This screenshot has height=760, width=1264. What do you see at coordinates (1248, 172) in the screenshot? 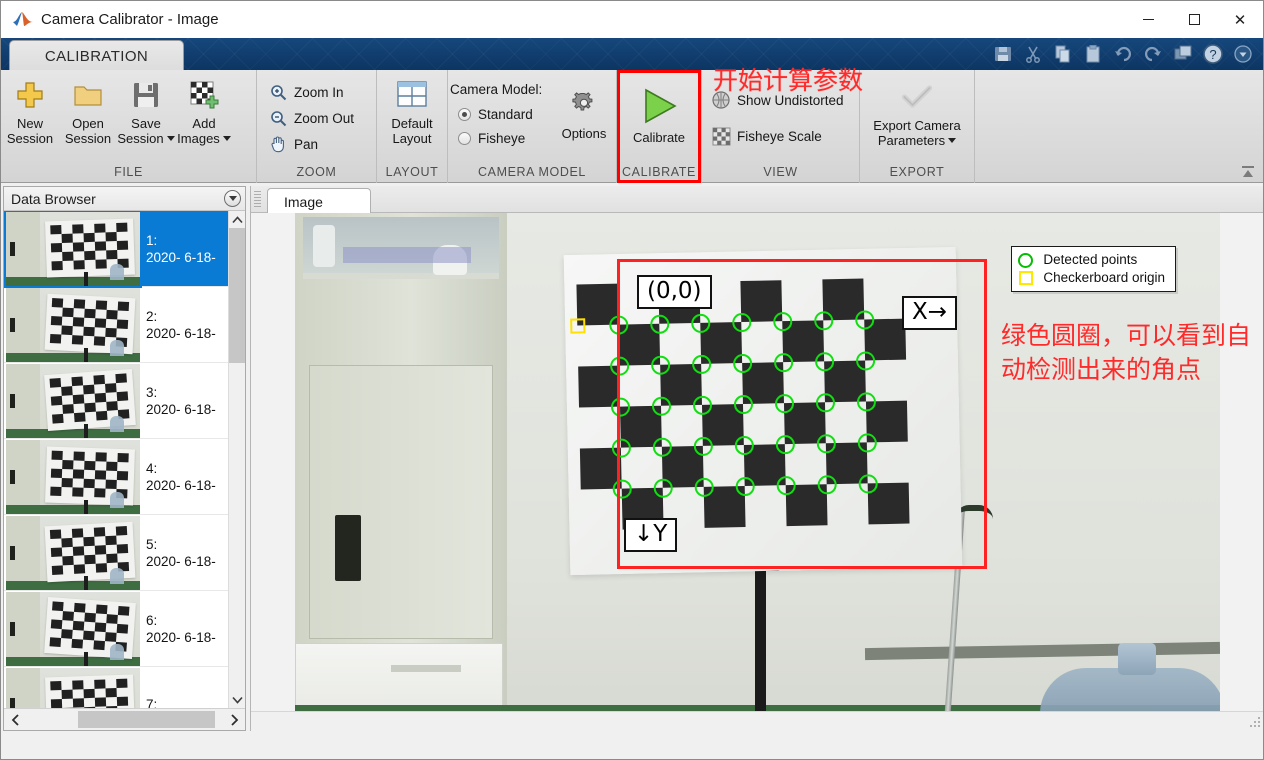
I see `collapse-ribbon-icon` at bounding box center [1248, 172].